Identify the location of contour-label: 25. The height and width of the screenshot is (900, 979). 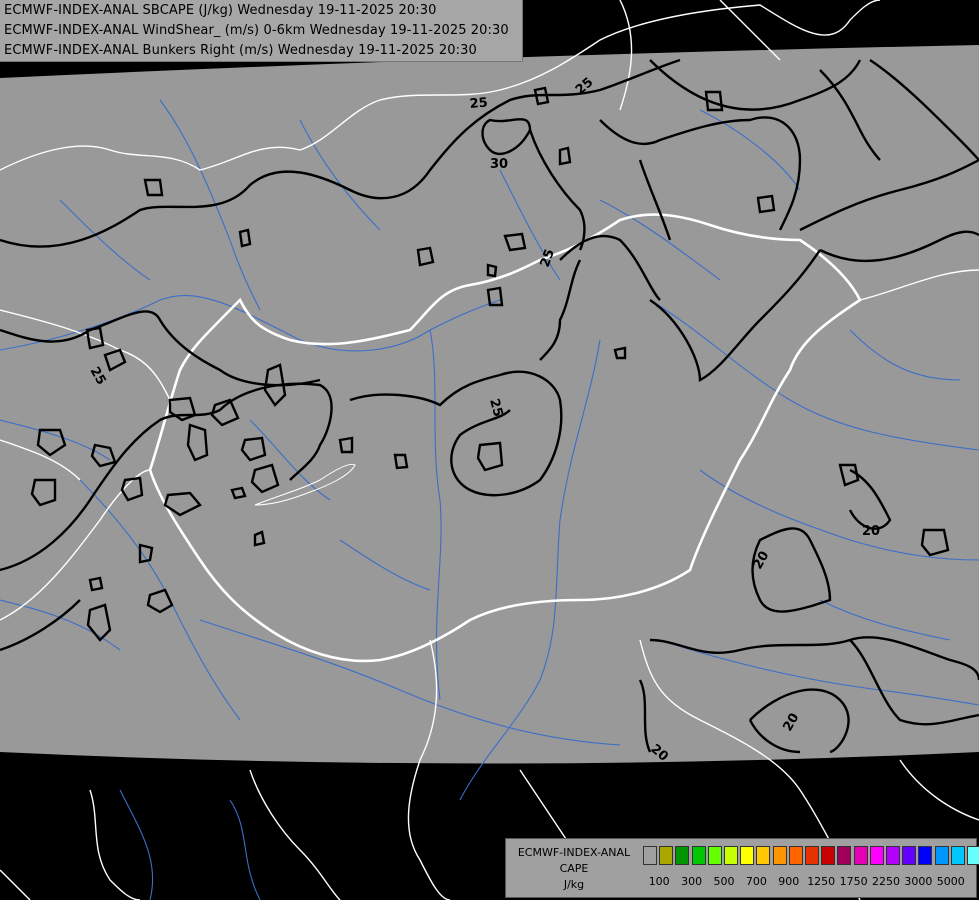
(478, 103).